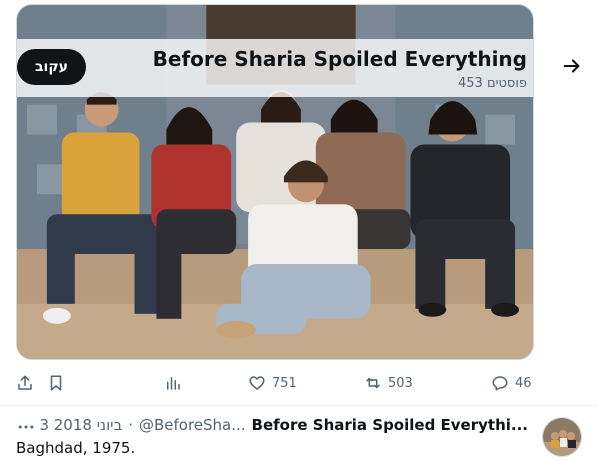 The height and width of the screenshot is (461, 598). What do you see at coordinates (51, 67) in the screenshot?
I see `follow-button: עקוב` at bounding box center [51, 67].